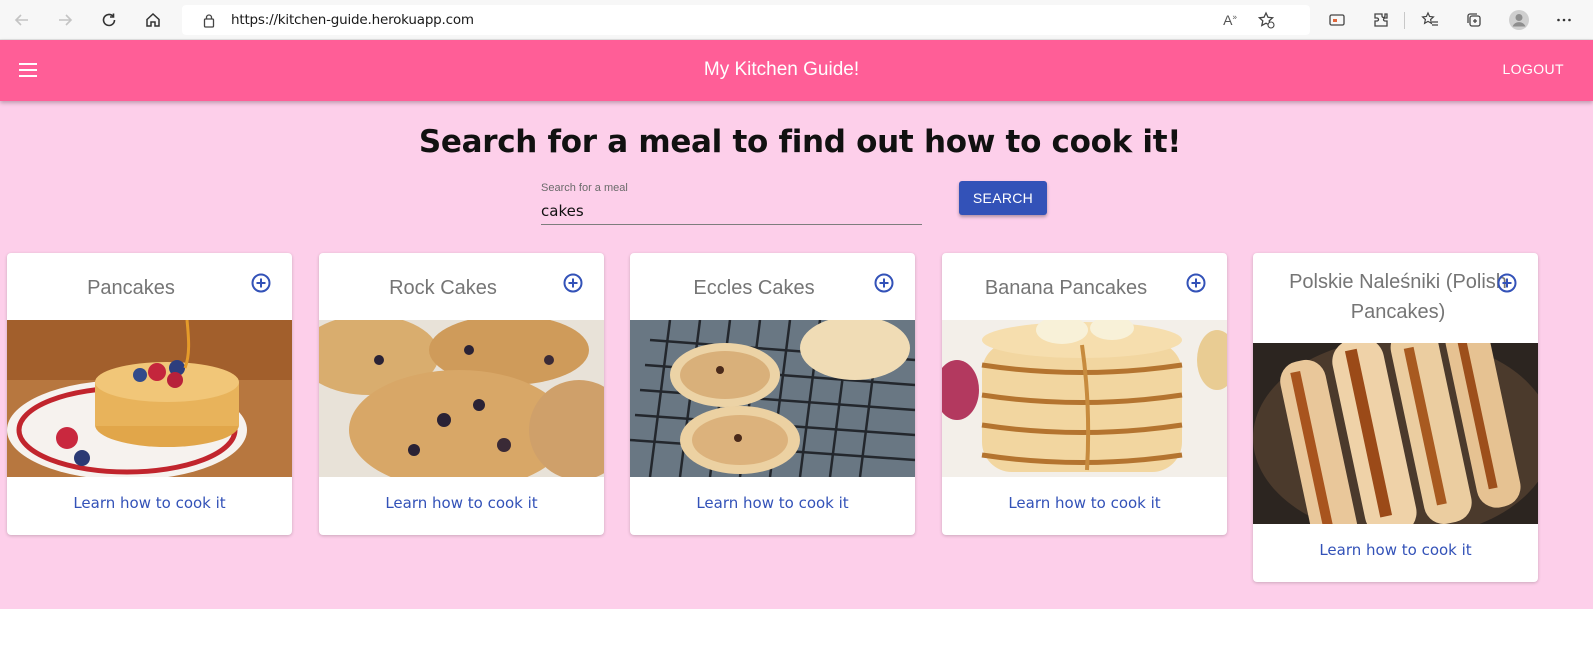 Image resolution: width=1593 pixels, height=660 pixels. I want to click on refresh-icon, so click(109, 20).